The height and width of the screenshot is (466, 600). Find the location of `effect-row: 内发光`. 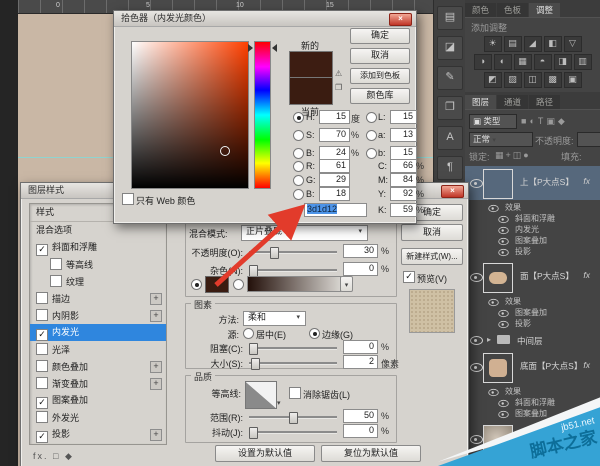

effect-row: 内发光 is located at coordinates (532, 229).